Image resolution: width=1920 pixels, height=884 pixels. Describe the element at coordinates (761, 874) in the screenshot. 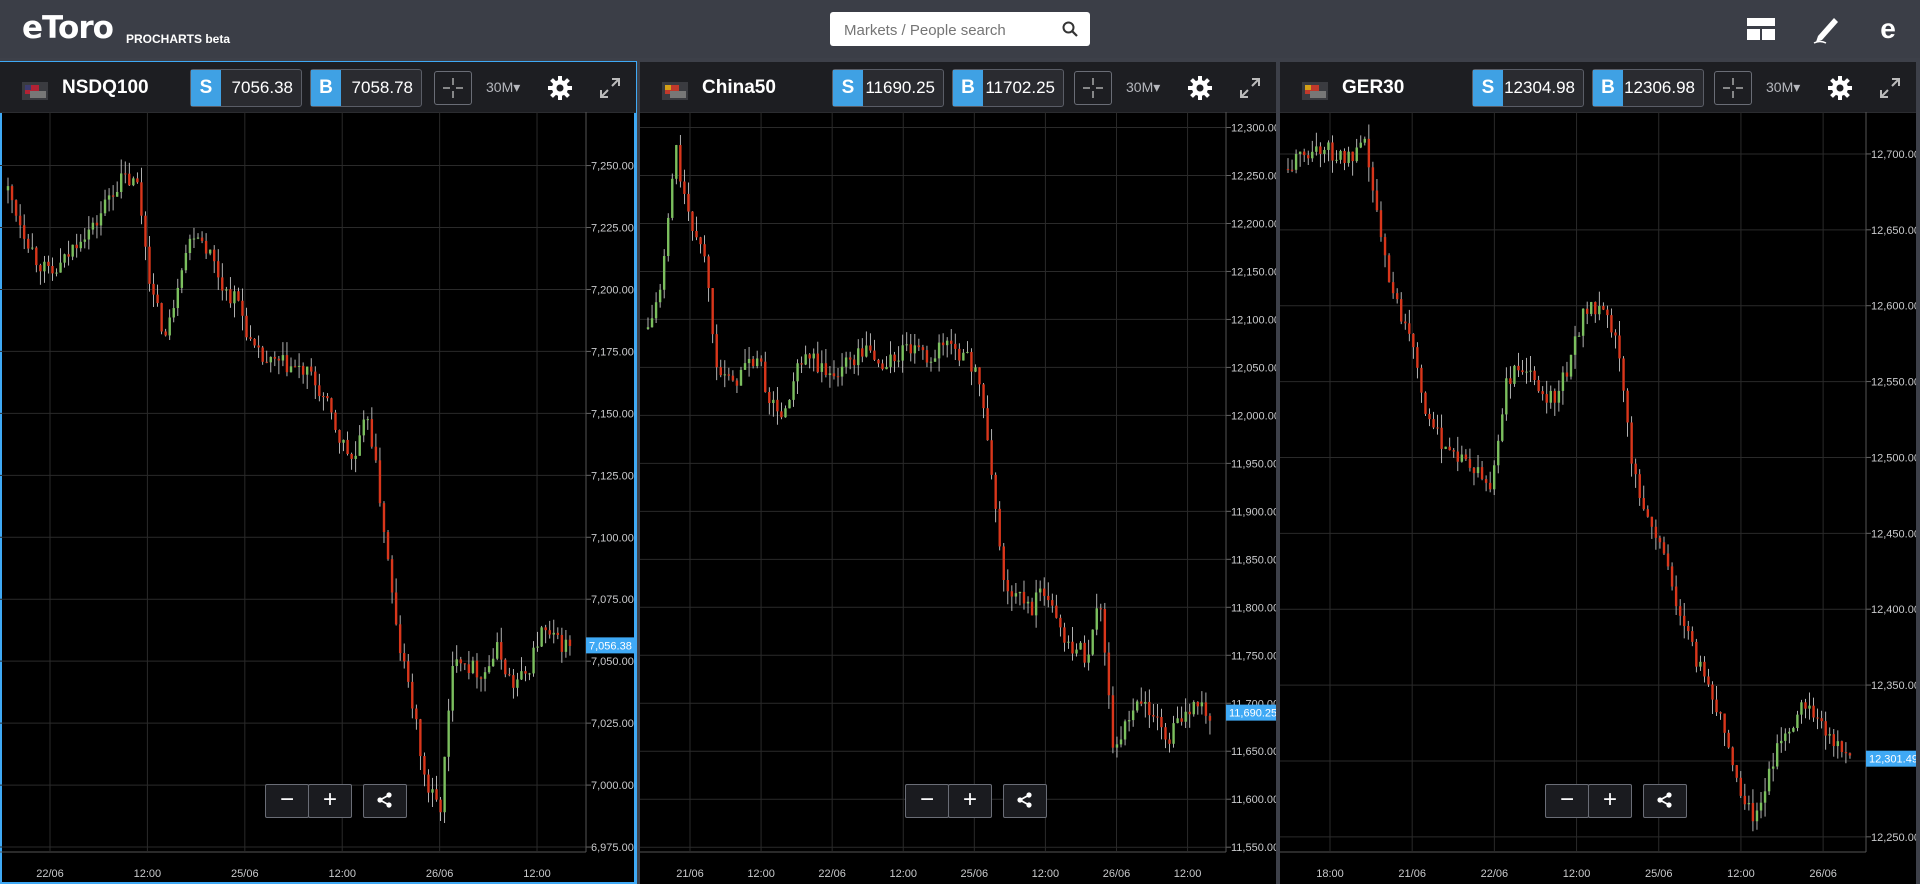

I see `x-tick-label: 12:00` at that location.